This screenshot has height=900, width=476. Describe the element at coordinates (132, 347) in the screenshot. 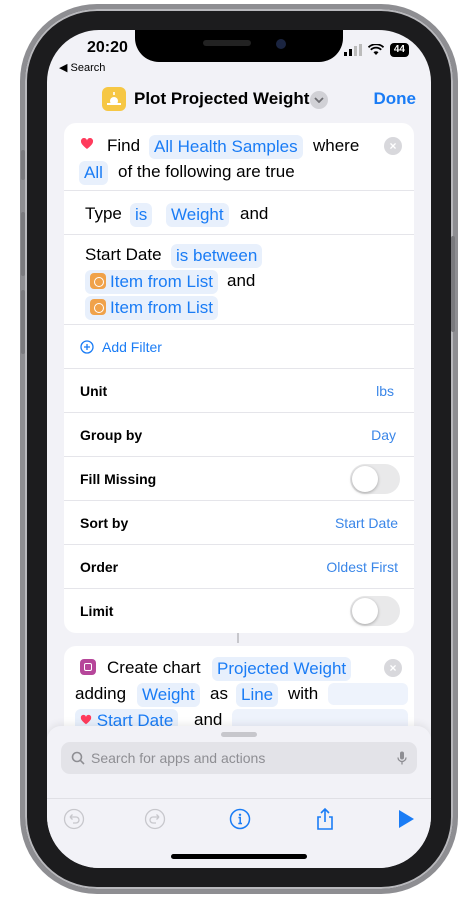

I see `add-filter-label: Add Filter` at that location.